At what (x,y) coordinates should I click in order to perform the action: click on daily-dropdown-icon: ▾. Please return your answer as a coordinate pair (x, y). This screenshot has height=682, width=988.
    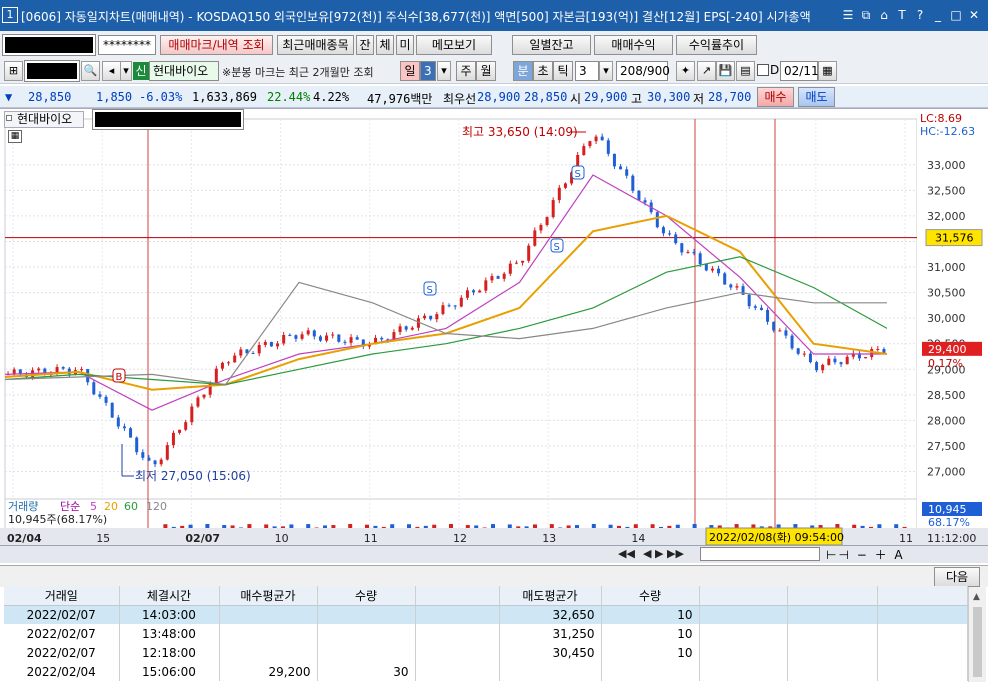
    Looking at the image, I should click on (444, 71).